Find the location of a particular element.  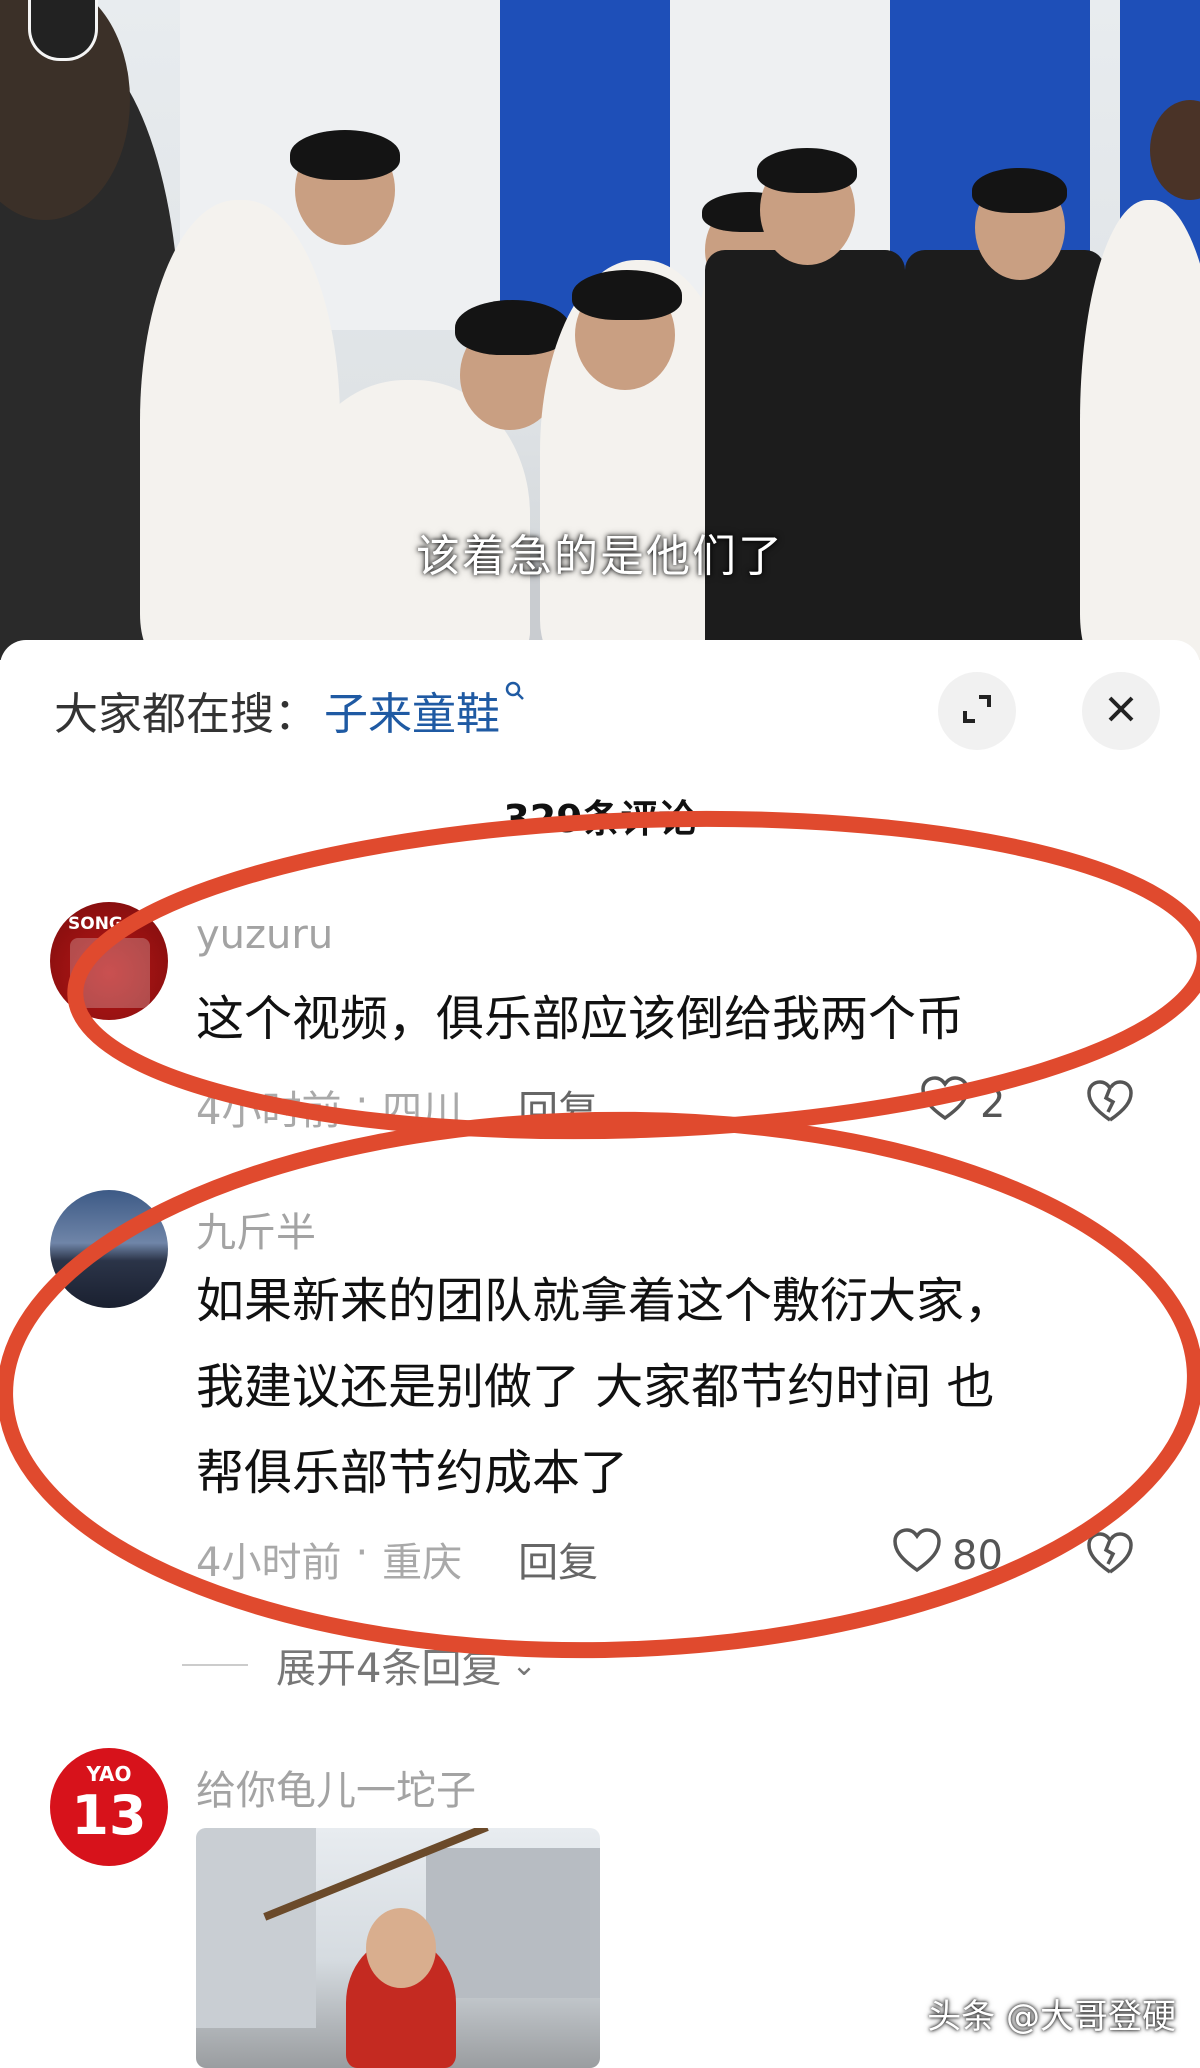

like-button: 2 is located at coordinates (962, 1104).